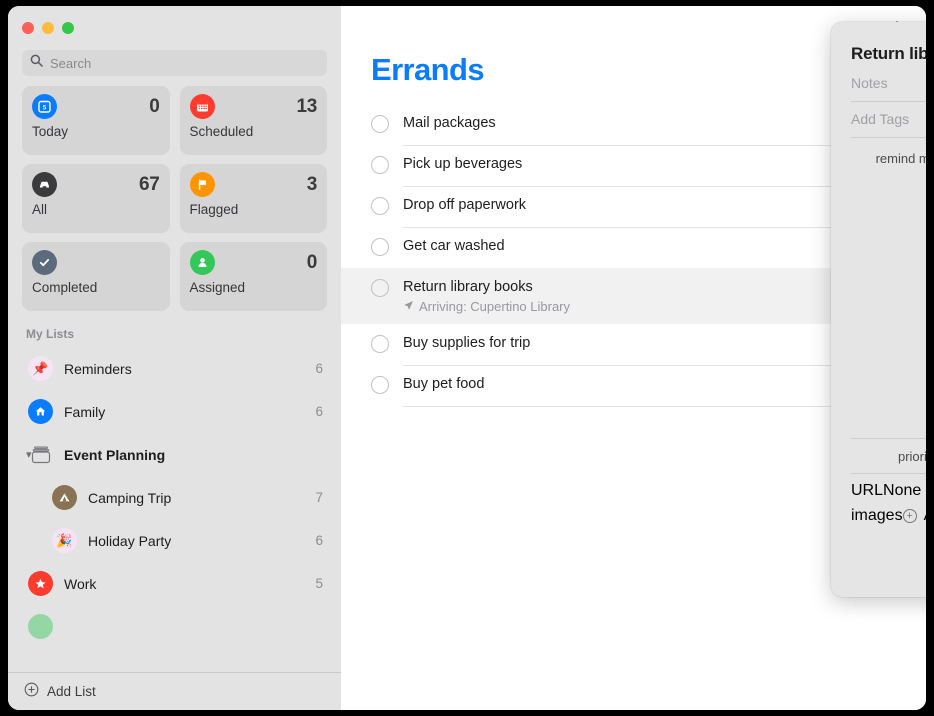  I want to click on reminder-subtitle-row: Arriving: Cupertino Library, so click(486, 306).